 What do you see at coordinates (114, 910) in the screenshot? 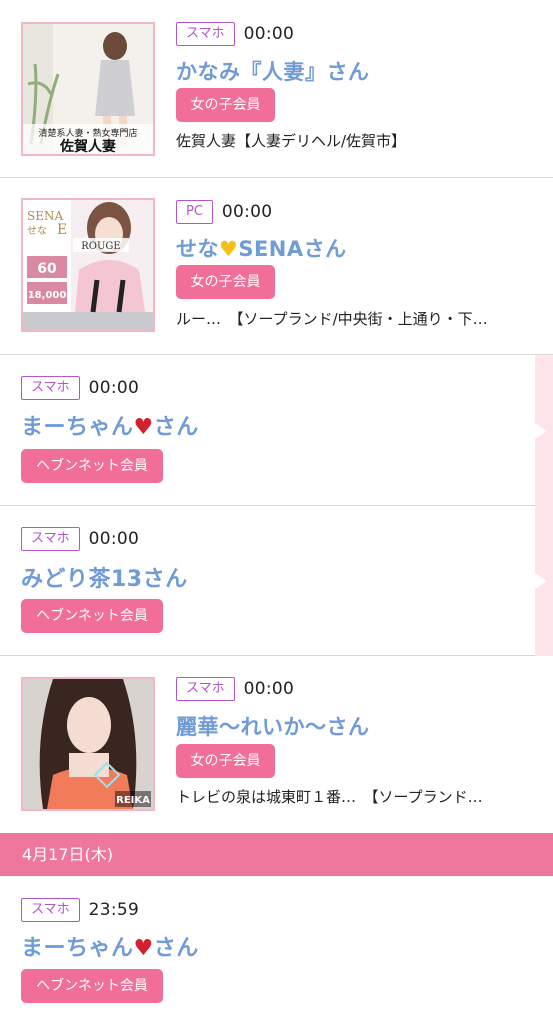
I see `post-time: 23:59` at bounding box center [114, 910].